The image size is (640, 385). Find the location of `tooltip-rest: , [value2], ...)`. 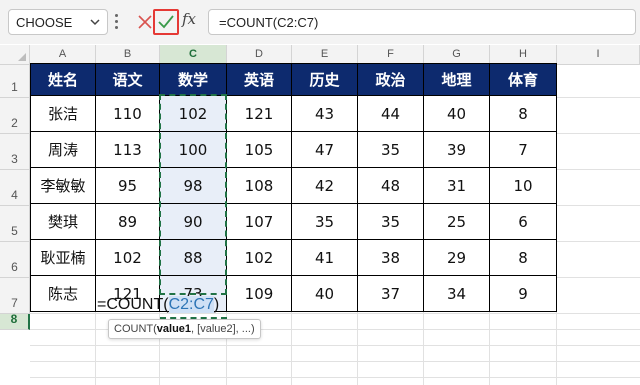

tooltip-rest: , [value2], ...) is located at coordinates (223, 329).